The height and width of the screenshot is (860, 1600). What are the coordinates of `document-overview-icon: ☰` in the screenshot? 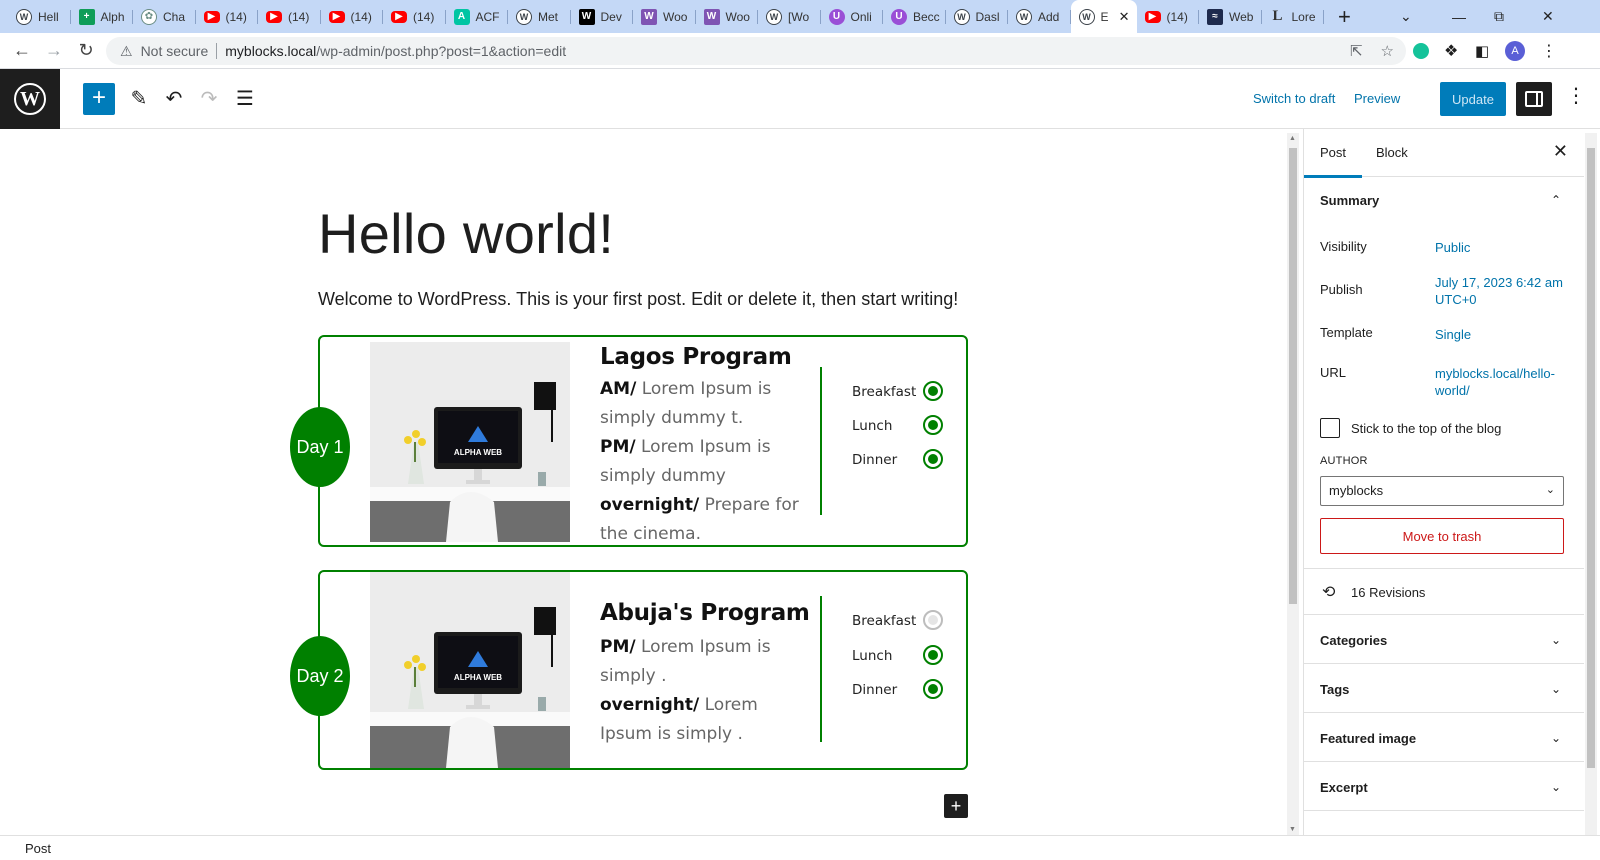 It's located at (245, 99).